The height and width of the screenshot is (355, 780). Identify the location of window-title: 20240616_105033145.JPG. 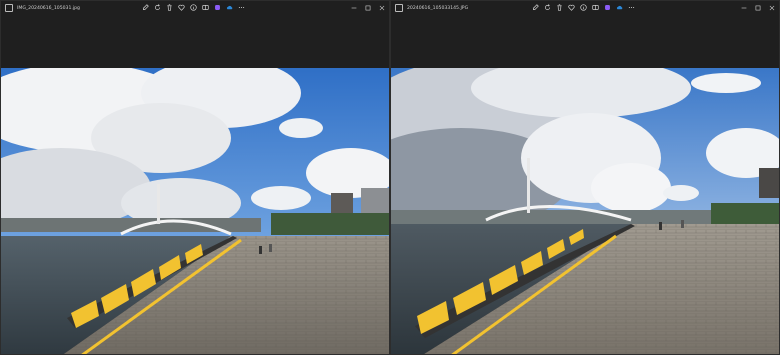
(438, 8).